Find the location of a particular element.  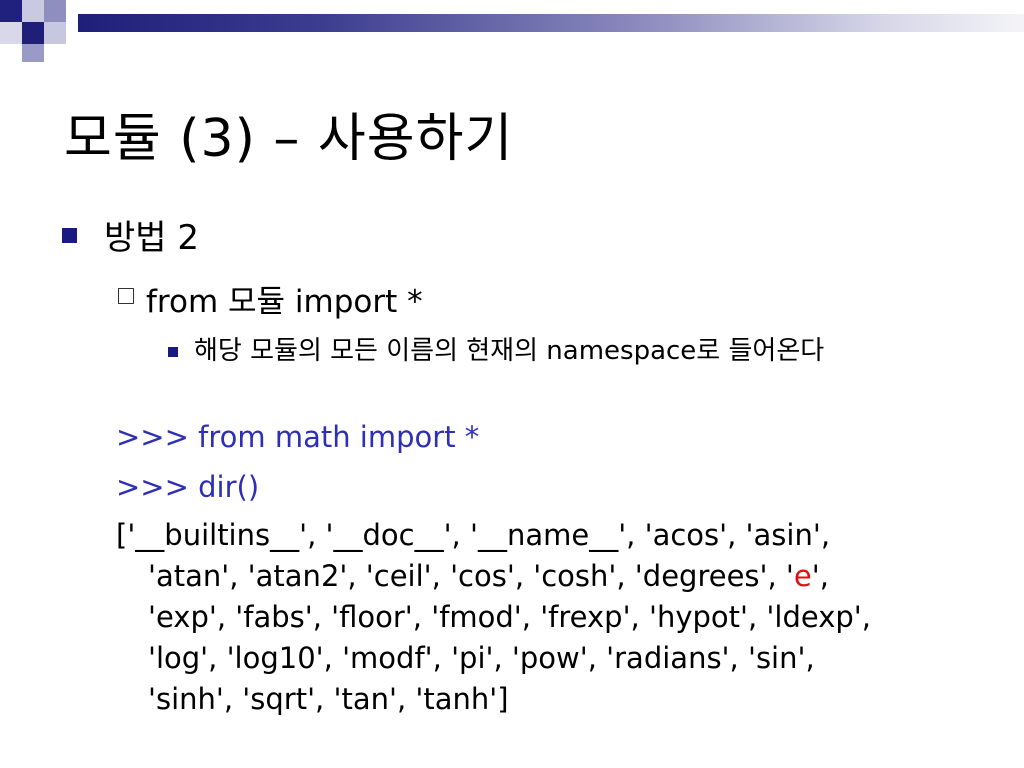

filled-square-bullet-icon is located at coordinates (69, 235).